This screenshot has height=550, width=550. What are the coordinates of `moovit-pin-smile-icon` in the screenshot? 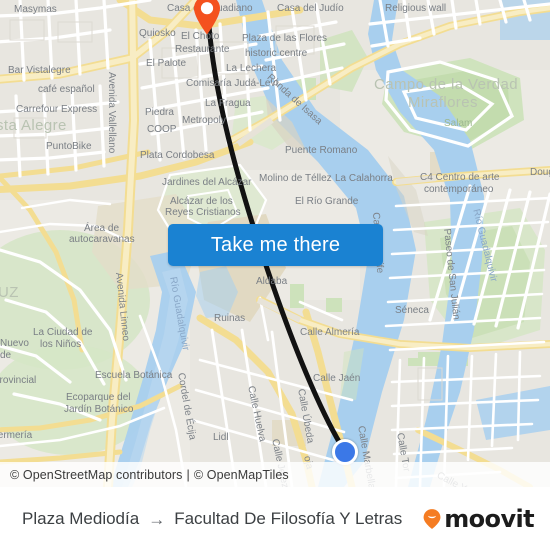 It's located at (432, 519).